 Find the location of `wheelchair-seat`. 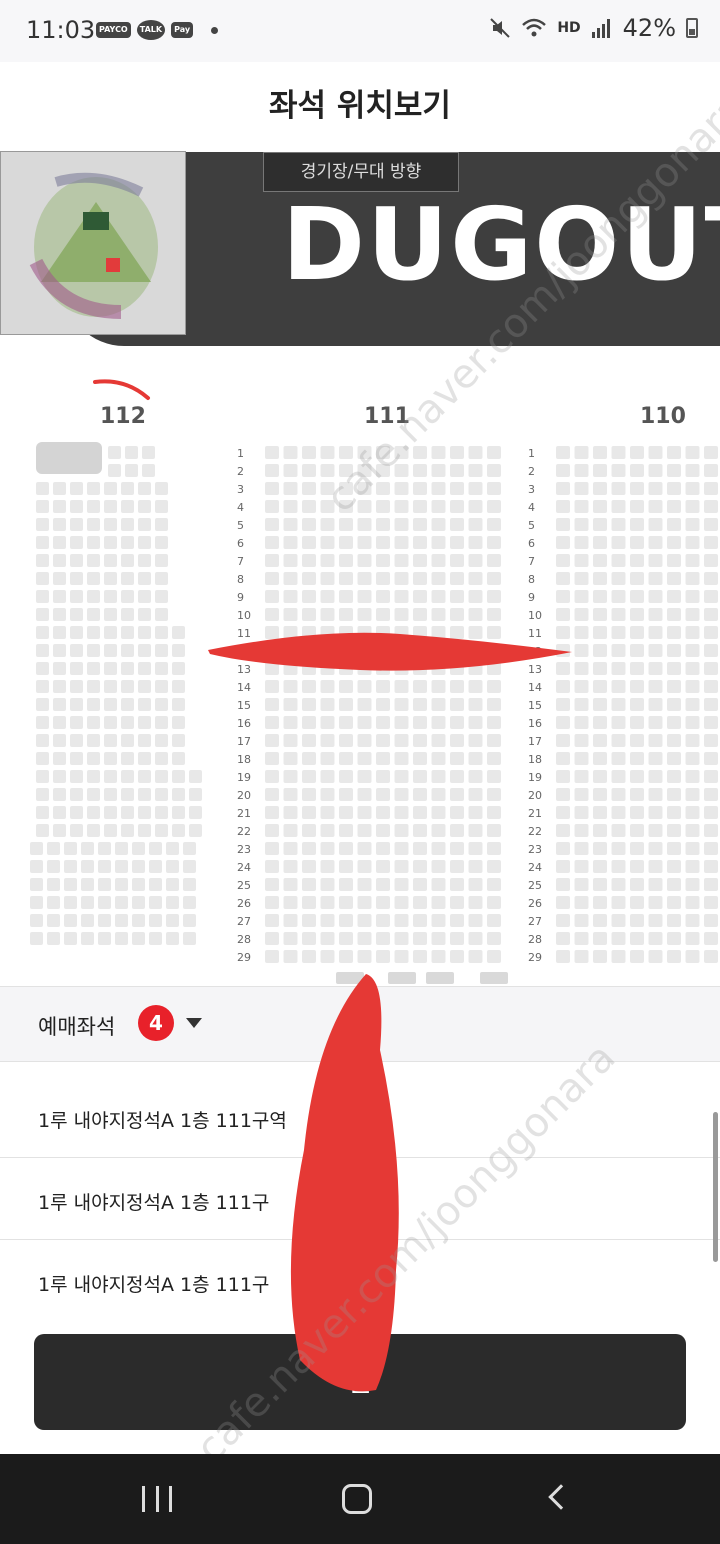

wheelchair-seat is located at coordinates (402, 978).